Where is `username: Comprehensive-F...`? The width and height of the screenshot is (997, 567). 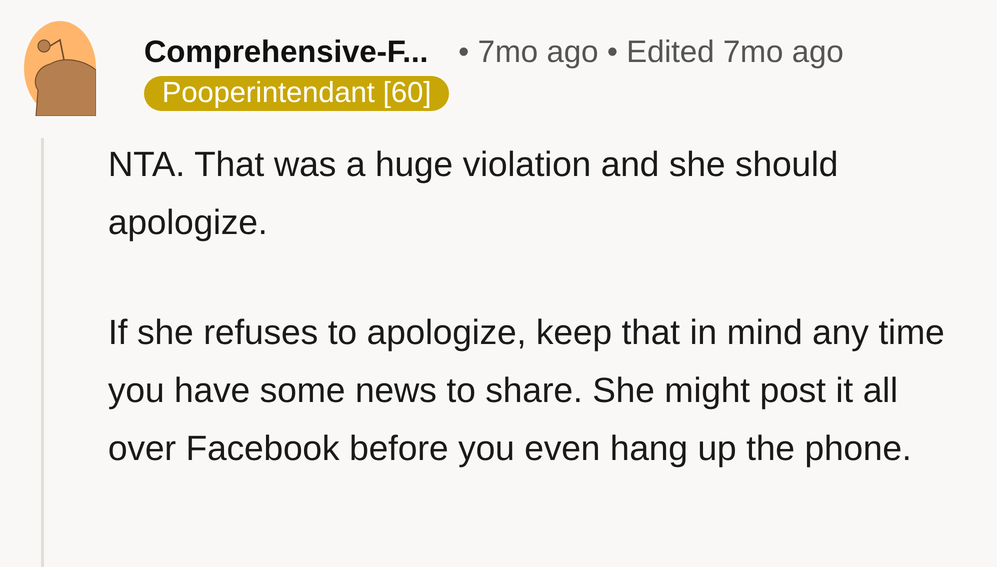 username: Comprehensive-F... is located at coordinates (286, 52).